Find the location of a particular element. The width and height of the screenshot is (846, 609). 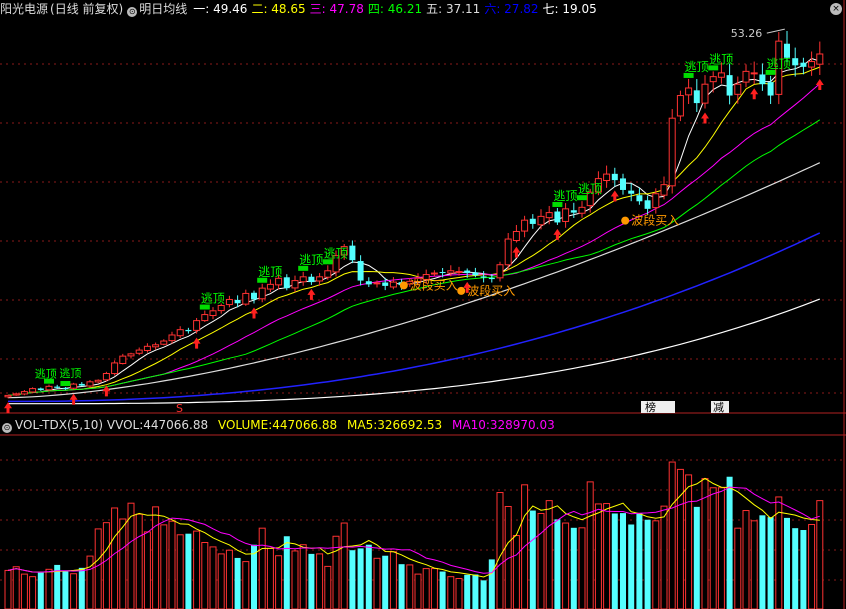

buy-star is located at coordinates (625, 220).